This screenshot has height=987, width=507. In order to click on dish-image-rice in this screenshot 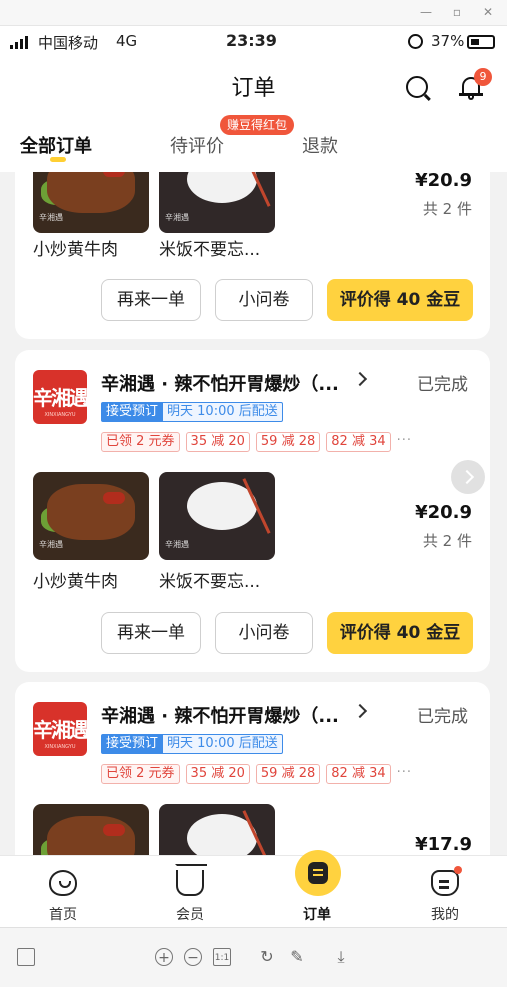, I will do `click(217, 829)`.